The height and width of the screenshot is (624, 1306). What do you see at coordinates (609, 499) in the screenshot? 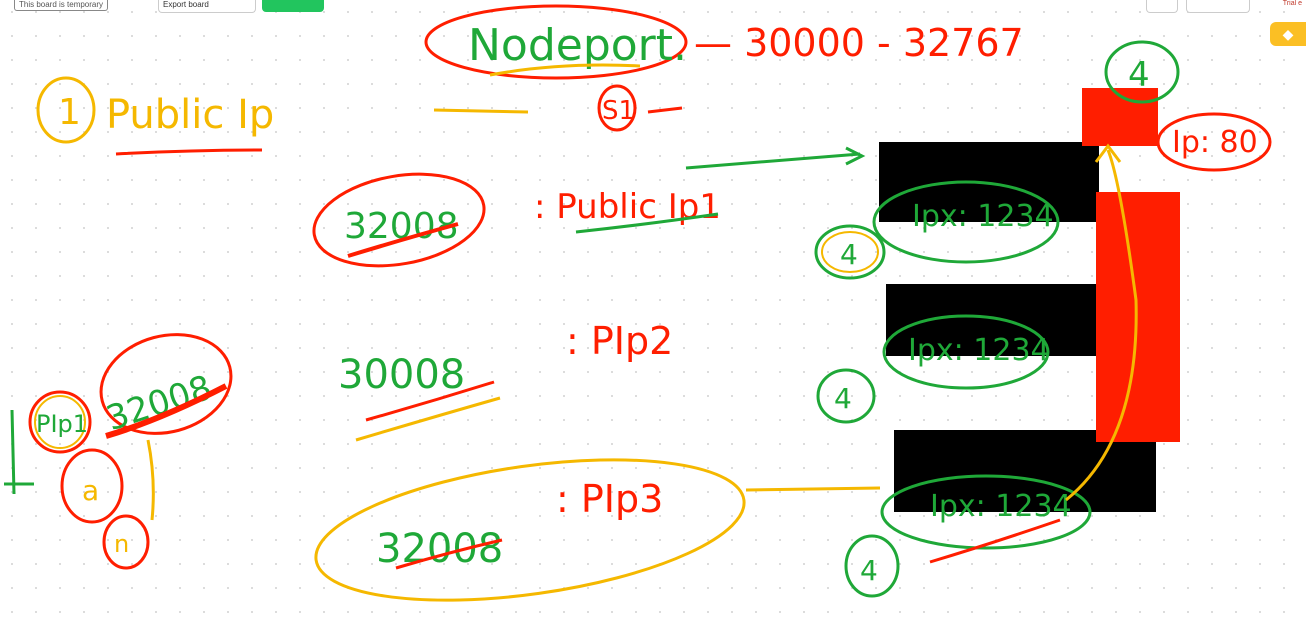
I see `row3-target: : PIp3` at bounding box center [609, 499].